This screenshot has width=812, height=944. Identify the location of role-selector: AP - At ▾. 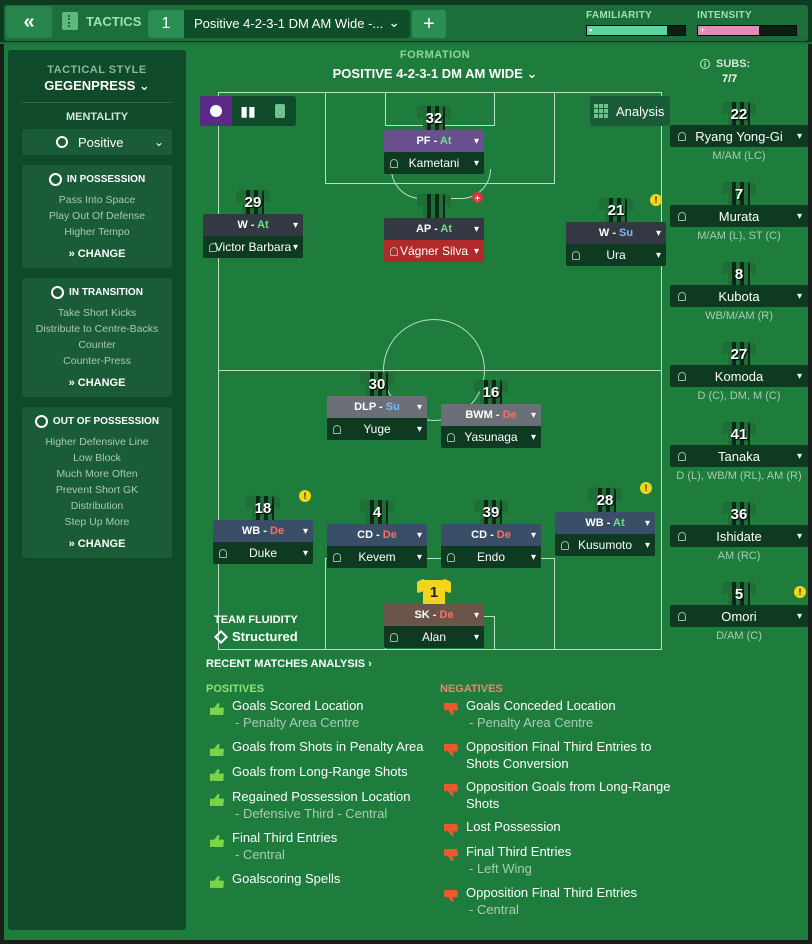
(434, 229).